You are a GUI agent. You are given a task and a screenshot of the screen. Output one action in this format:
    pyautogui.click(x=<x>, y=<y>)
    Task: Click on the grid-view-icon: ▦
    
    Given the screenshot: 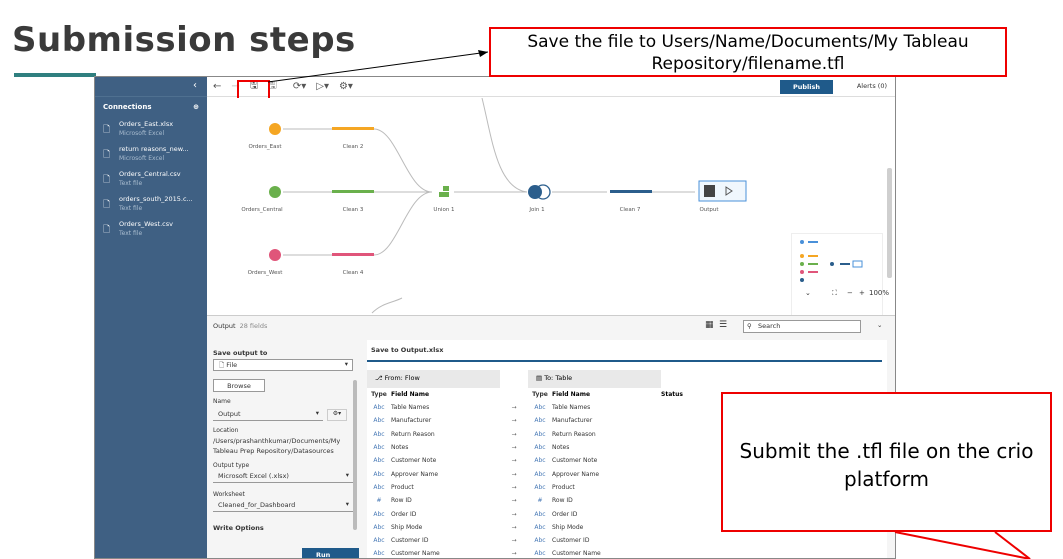 What is the action you would take?
    pyautogui.click(x=709, y=325)
    